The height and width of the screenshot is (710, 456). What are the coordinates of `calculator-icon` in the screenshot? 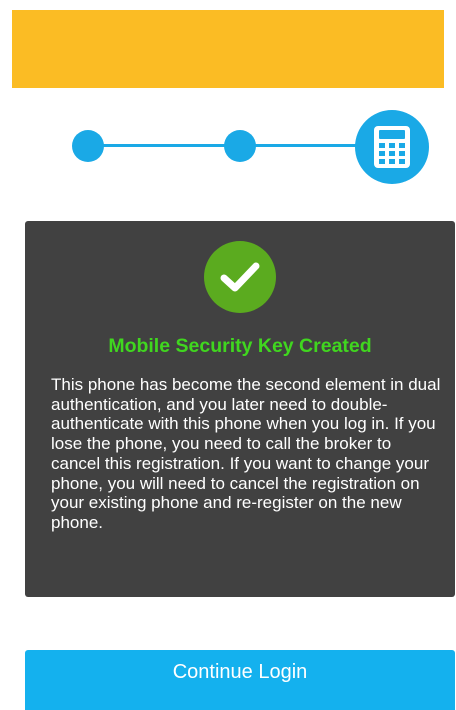 It's located at (392, 147).